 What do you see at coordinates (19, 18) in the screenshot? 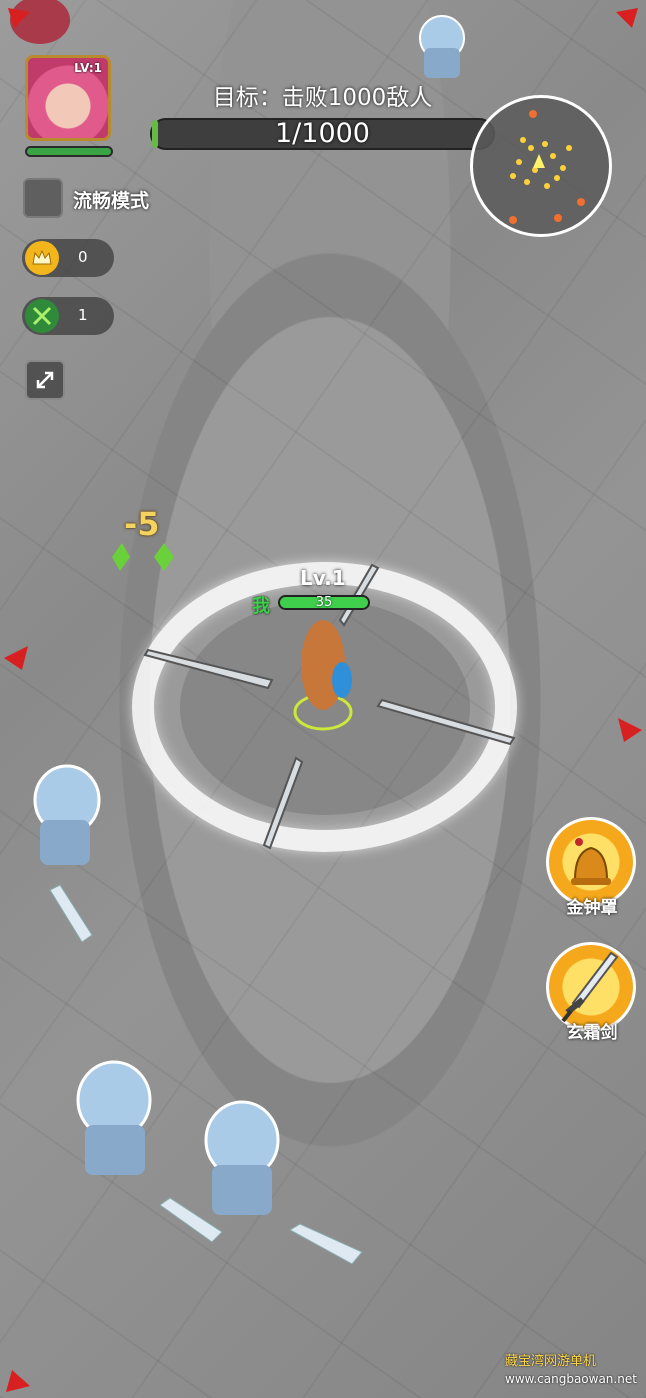
I see `edge-arrow-top-left` at bounding box center [19, 18].